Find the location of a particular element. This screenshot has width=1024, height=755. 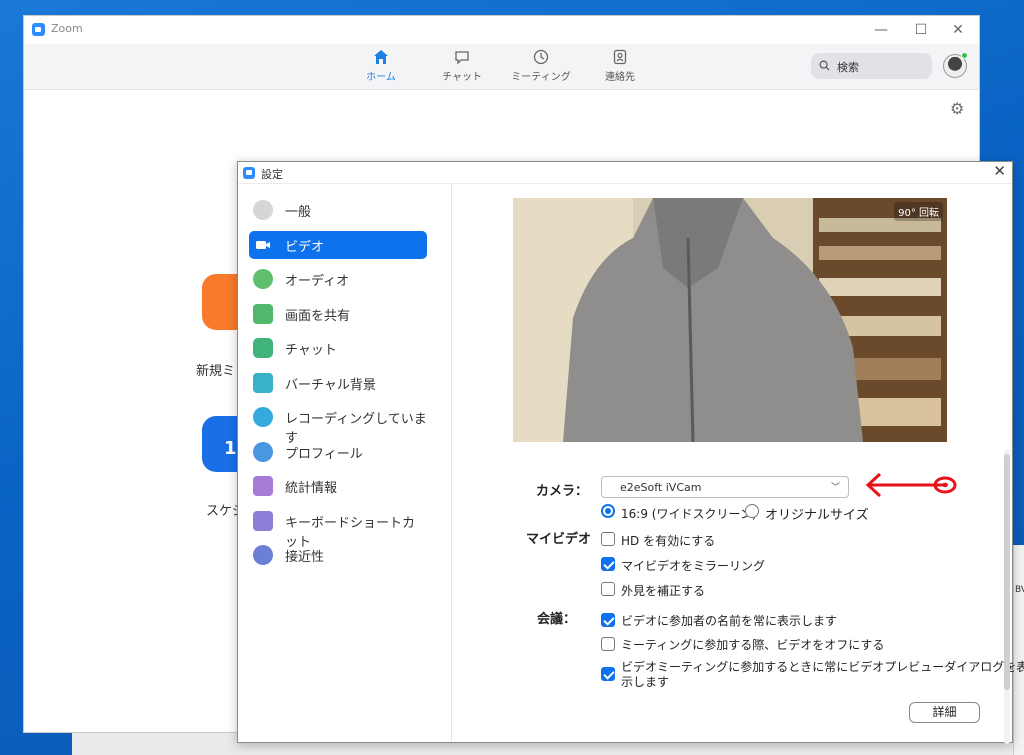

sidebar-item-label: ビデオ is located at coordinates (305, 247).